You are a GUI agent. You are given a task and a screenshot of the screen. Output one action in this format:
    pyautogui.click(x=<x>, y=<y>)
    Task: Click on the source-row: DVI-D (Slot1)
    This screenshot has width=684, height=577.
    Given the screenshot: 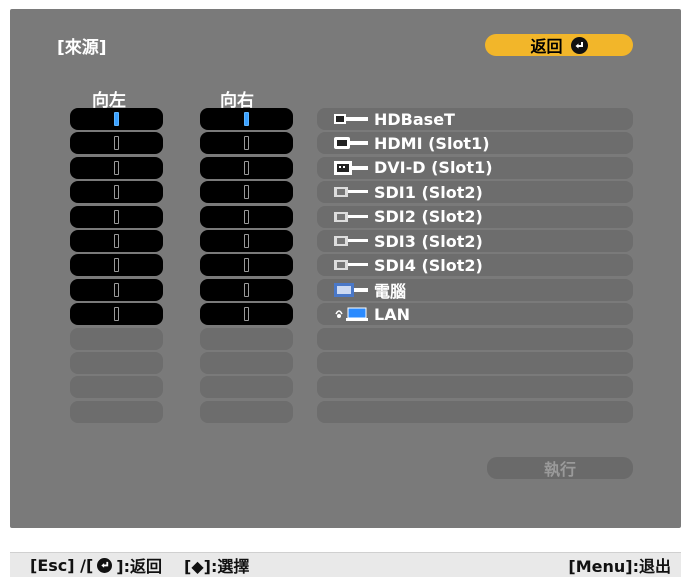 What is the action you would take?
    pyautogui.click(x=475, y=167)
    